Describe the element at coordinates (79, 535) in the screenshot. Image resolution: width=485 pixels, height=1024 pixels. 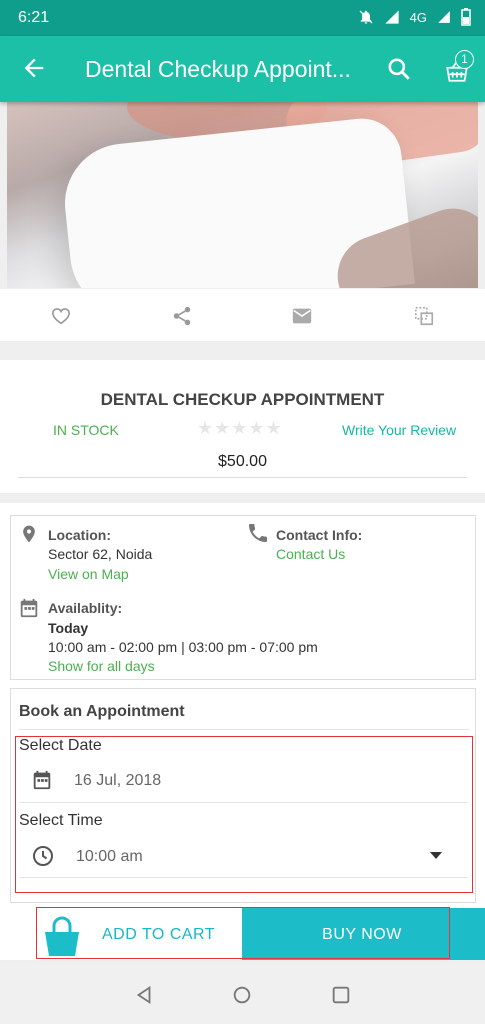
I see `location-label: Location:` at that location.